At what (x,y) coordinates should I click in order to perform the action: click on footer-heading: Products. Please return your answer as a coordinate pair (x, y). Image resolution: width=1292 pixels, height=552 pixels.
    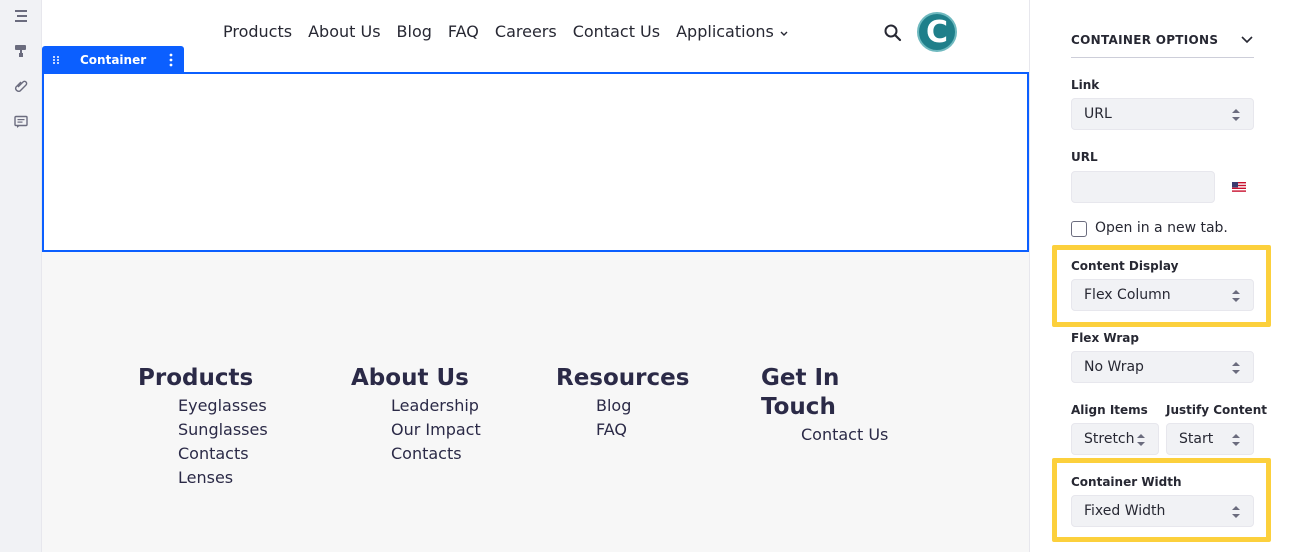
    Looking at the image, I should click on (196, 378).